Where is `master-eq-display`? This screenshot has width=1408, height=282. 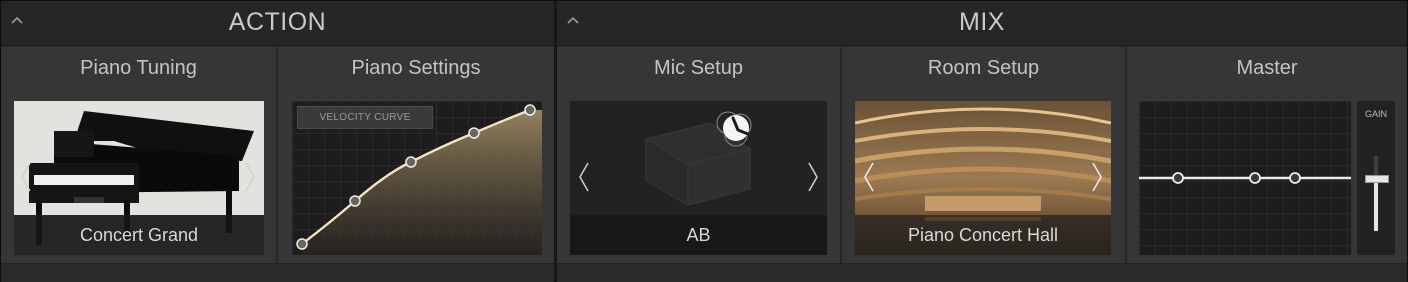 master-eq-display is located at coordinates (1245, 178).